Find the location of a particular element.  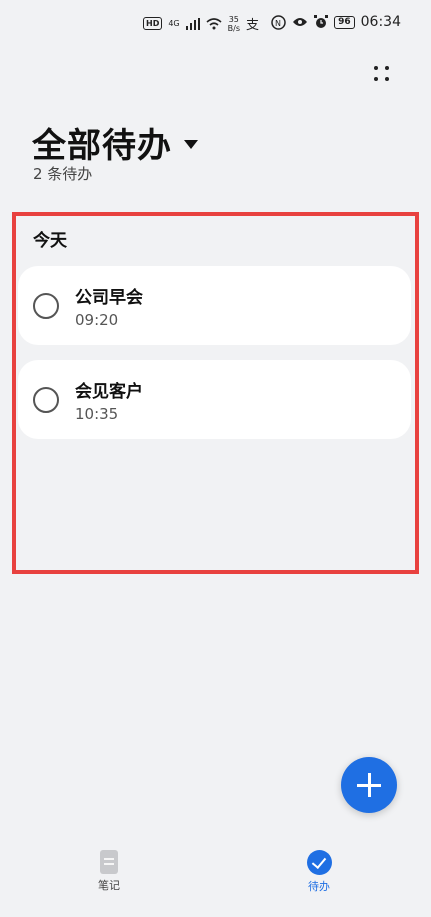

plus-icon is located at coordinates (369, 785).